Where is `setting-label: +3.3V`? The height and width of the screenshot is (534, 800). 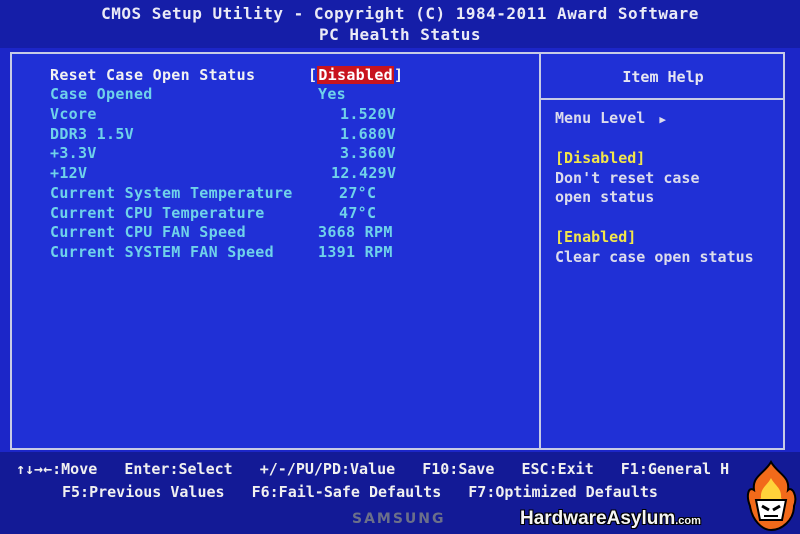
setting-label: +3.3V is located at coordinates (73, 153).